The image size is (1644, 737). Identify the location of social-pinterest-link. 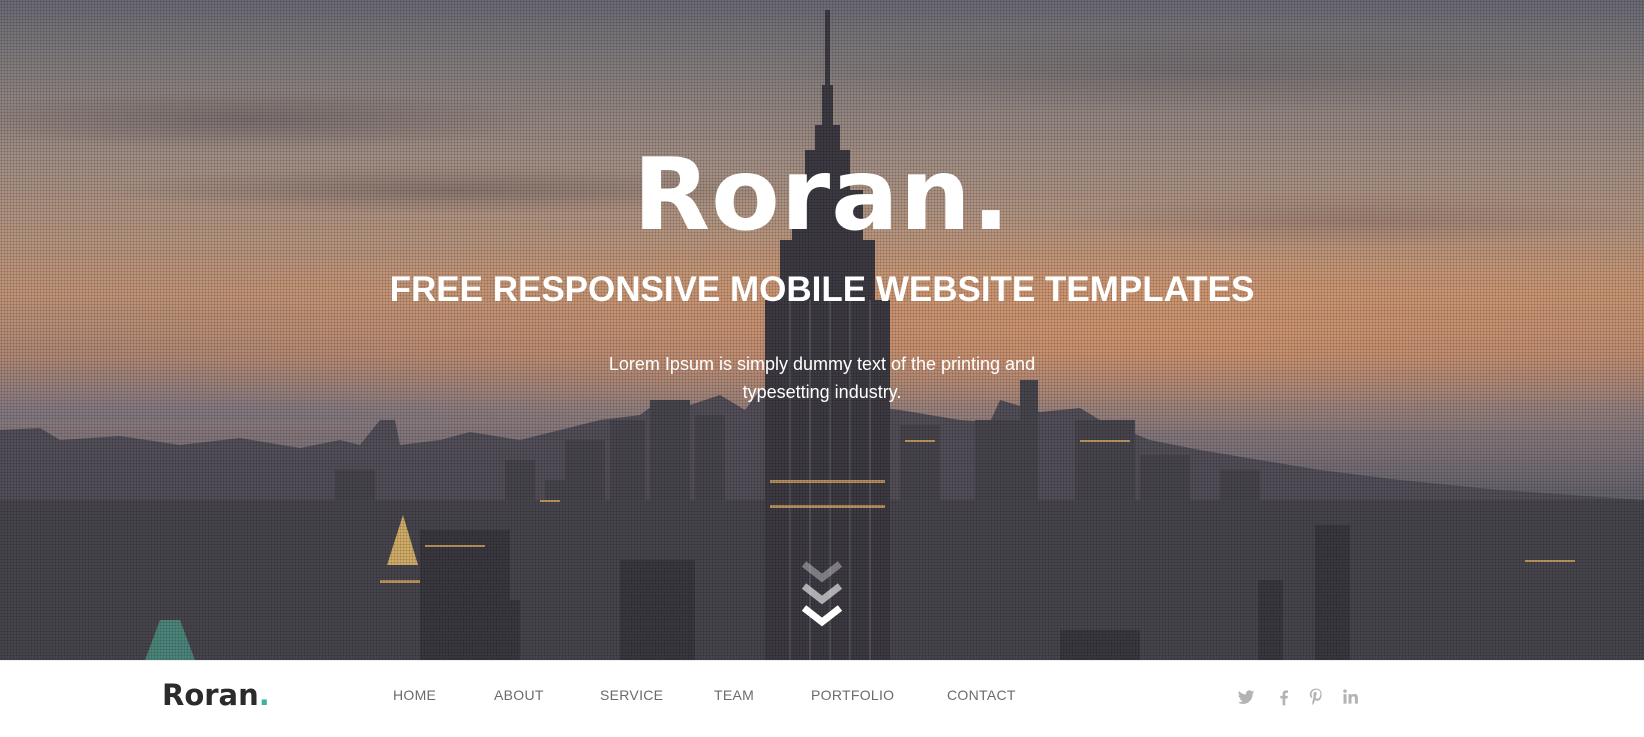
(1318, 699).